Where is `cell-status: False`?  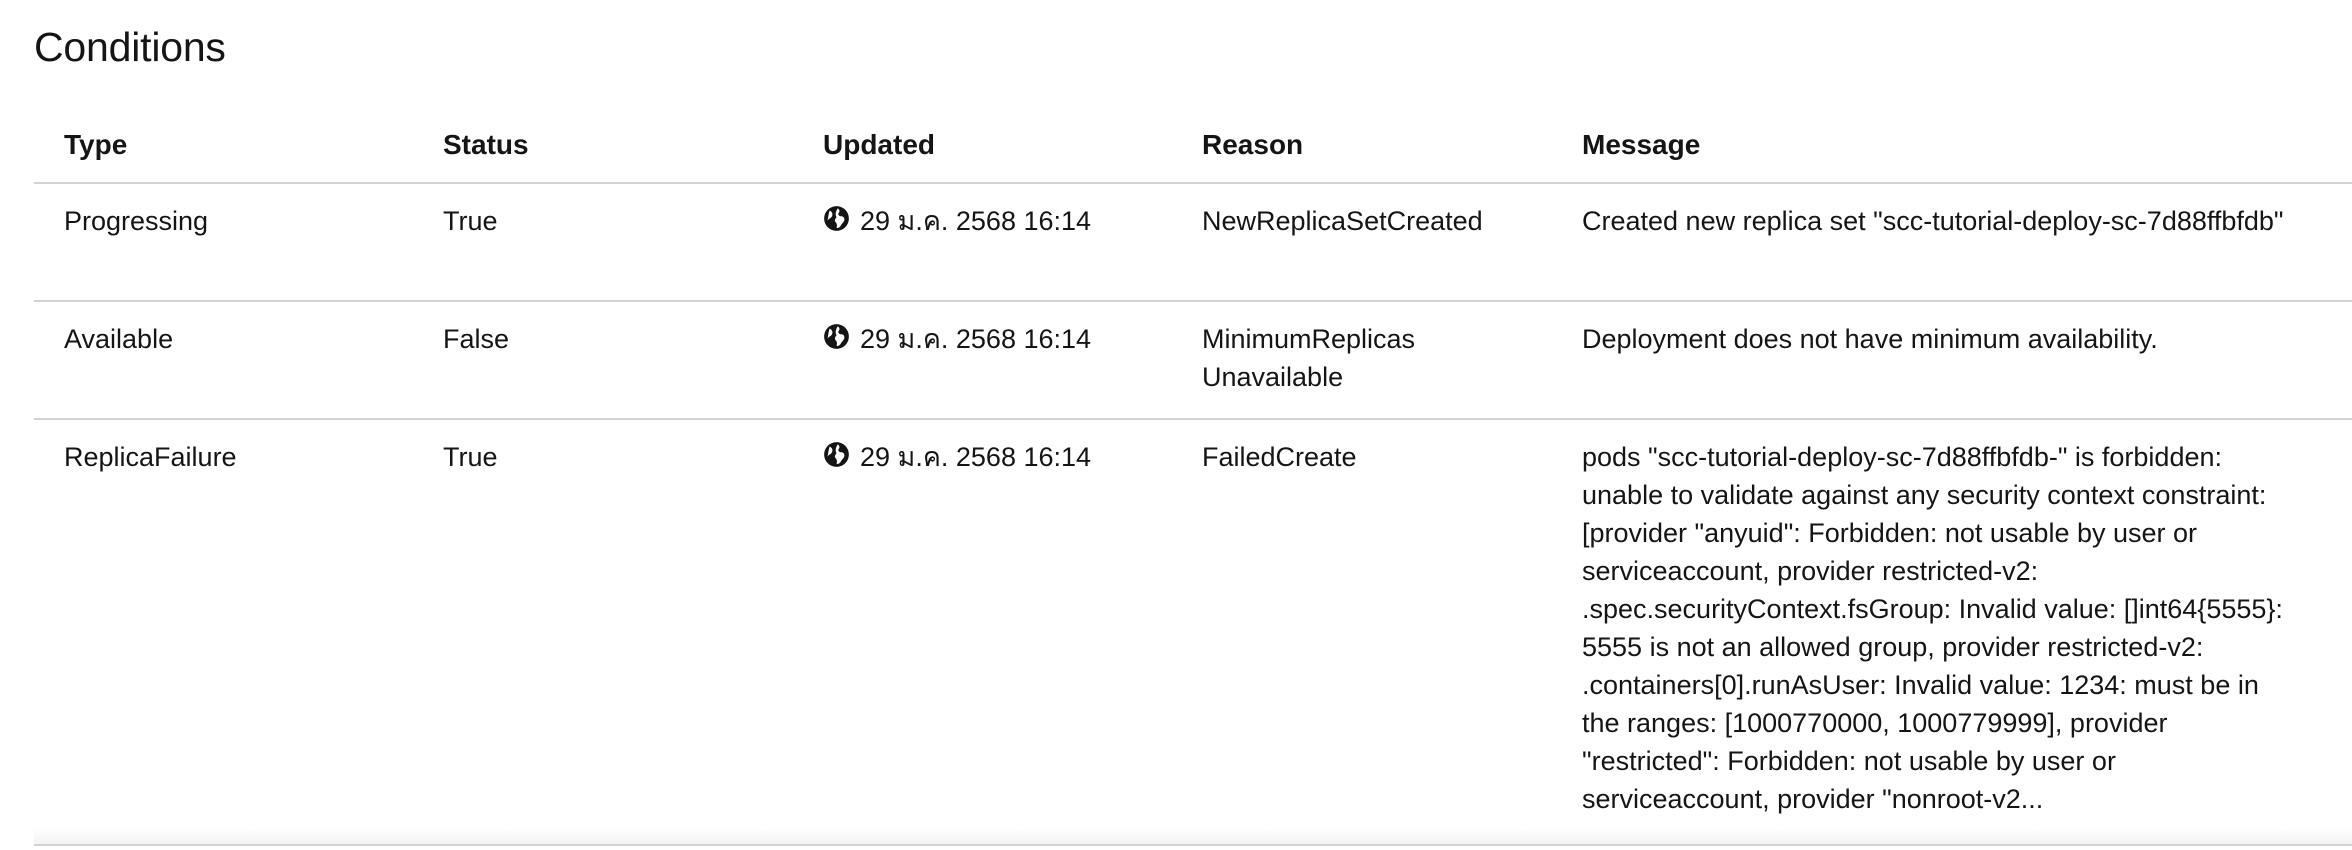
cell-status: False is located at coordinates (476, 339).